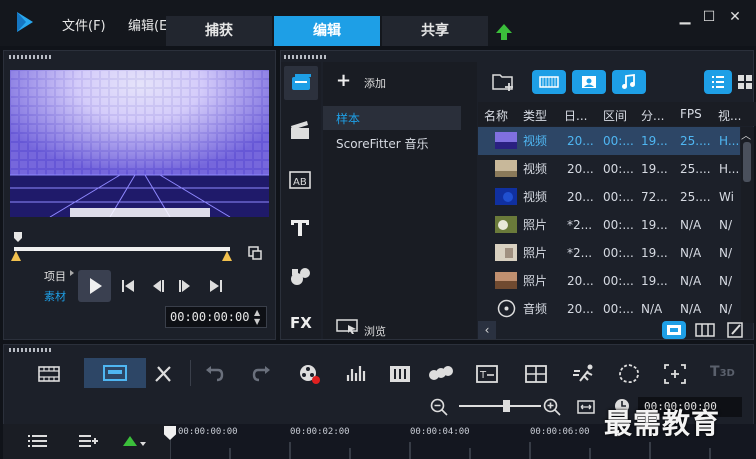 The image size is (756, 459). Describe the element at coordinates (441, 374) in the screenshot. I see `motion-tracking-icon` at that location.